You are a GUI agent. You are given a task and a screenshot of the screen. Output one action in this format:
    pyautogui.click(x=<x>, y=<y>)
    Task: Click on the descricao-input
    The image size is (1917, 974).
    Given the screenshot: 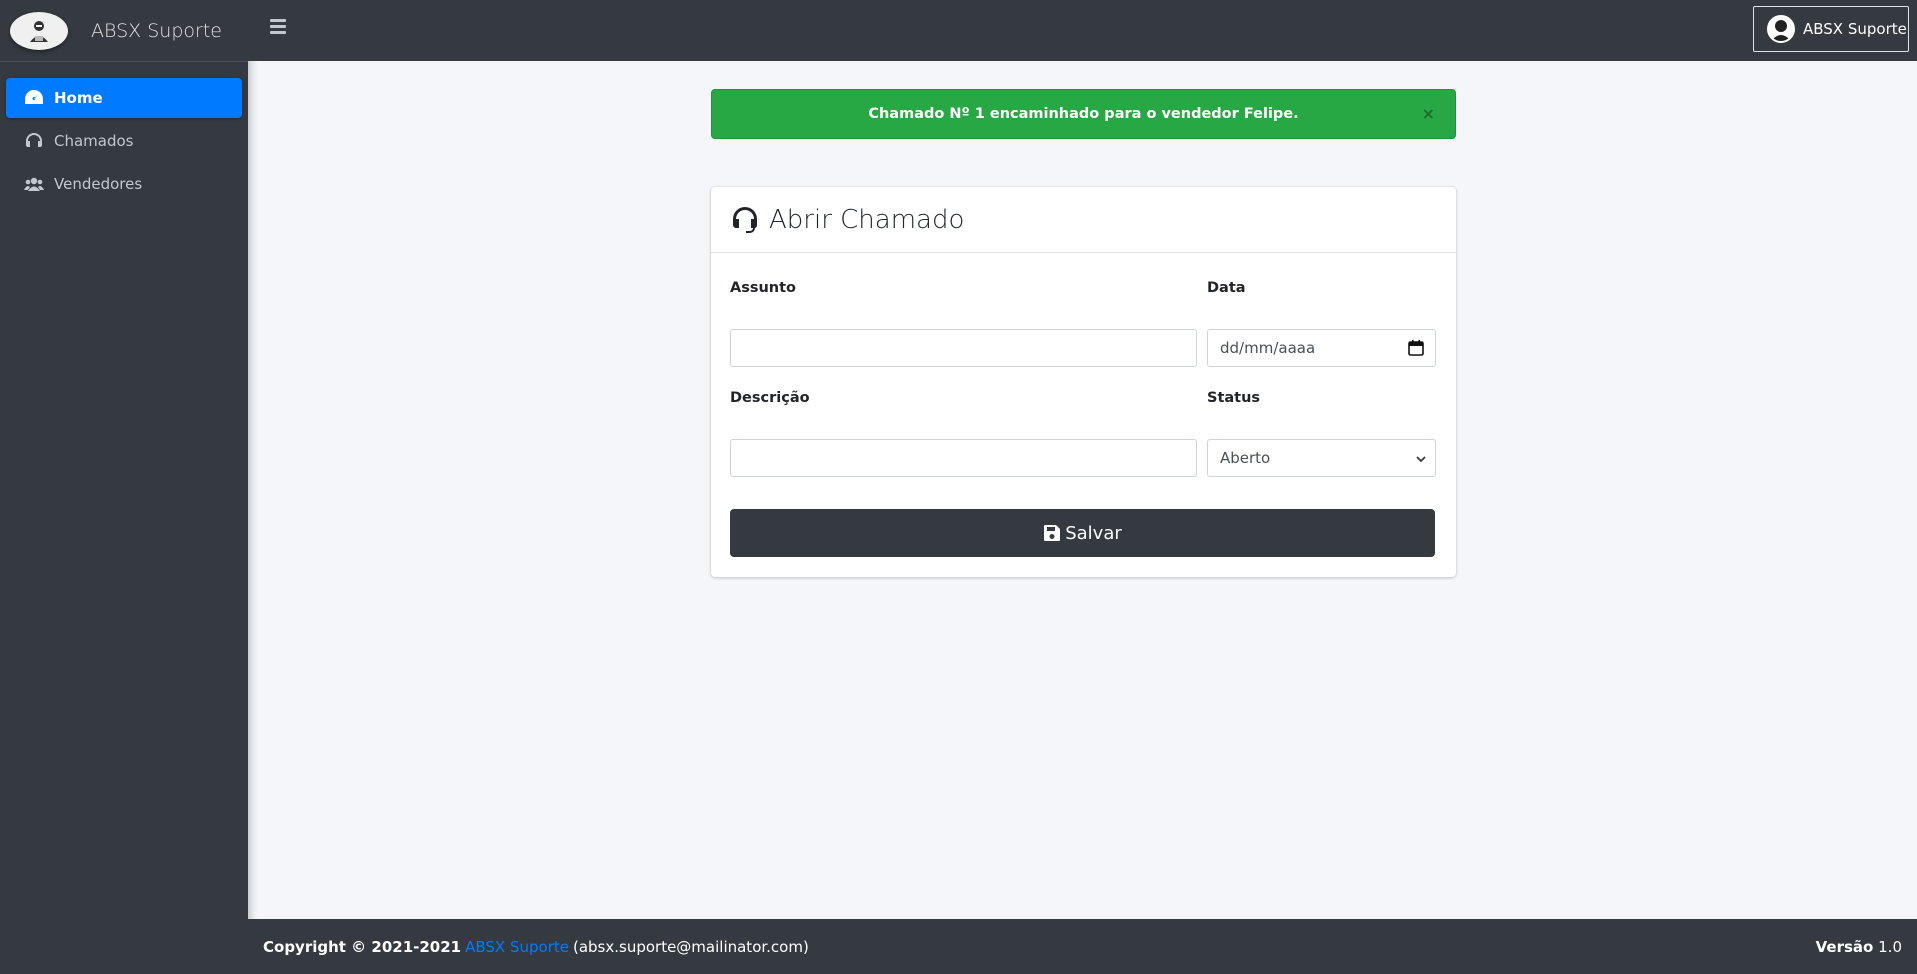 What is the action you would take?
    pyautogui.click(x=963, y=458)
    